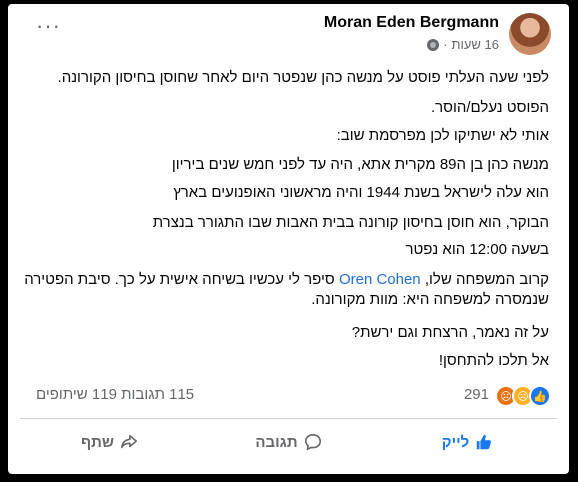 The image size is (578, 482). I want to click on post-header: Moran Eden Bergmann 16 שעות · ···, so click(288, 35).